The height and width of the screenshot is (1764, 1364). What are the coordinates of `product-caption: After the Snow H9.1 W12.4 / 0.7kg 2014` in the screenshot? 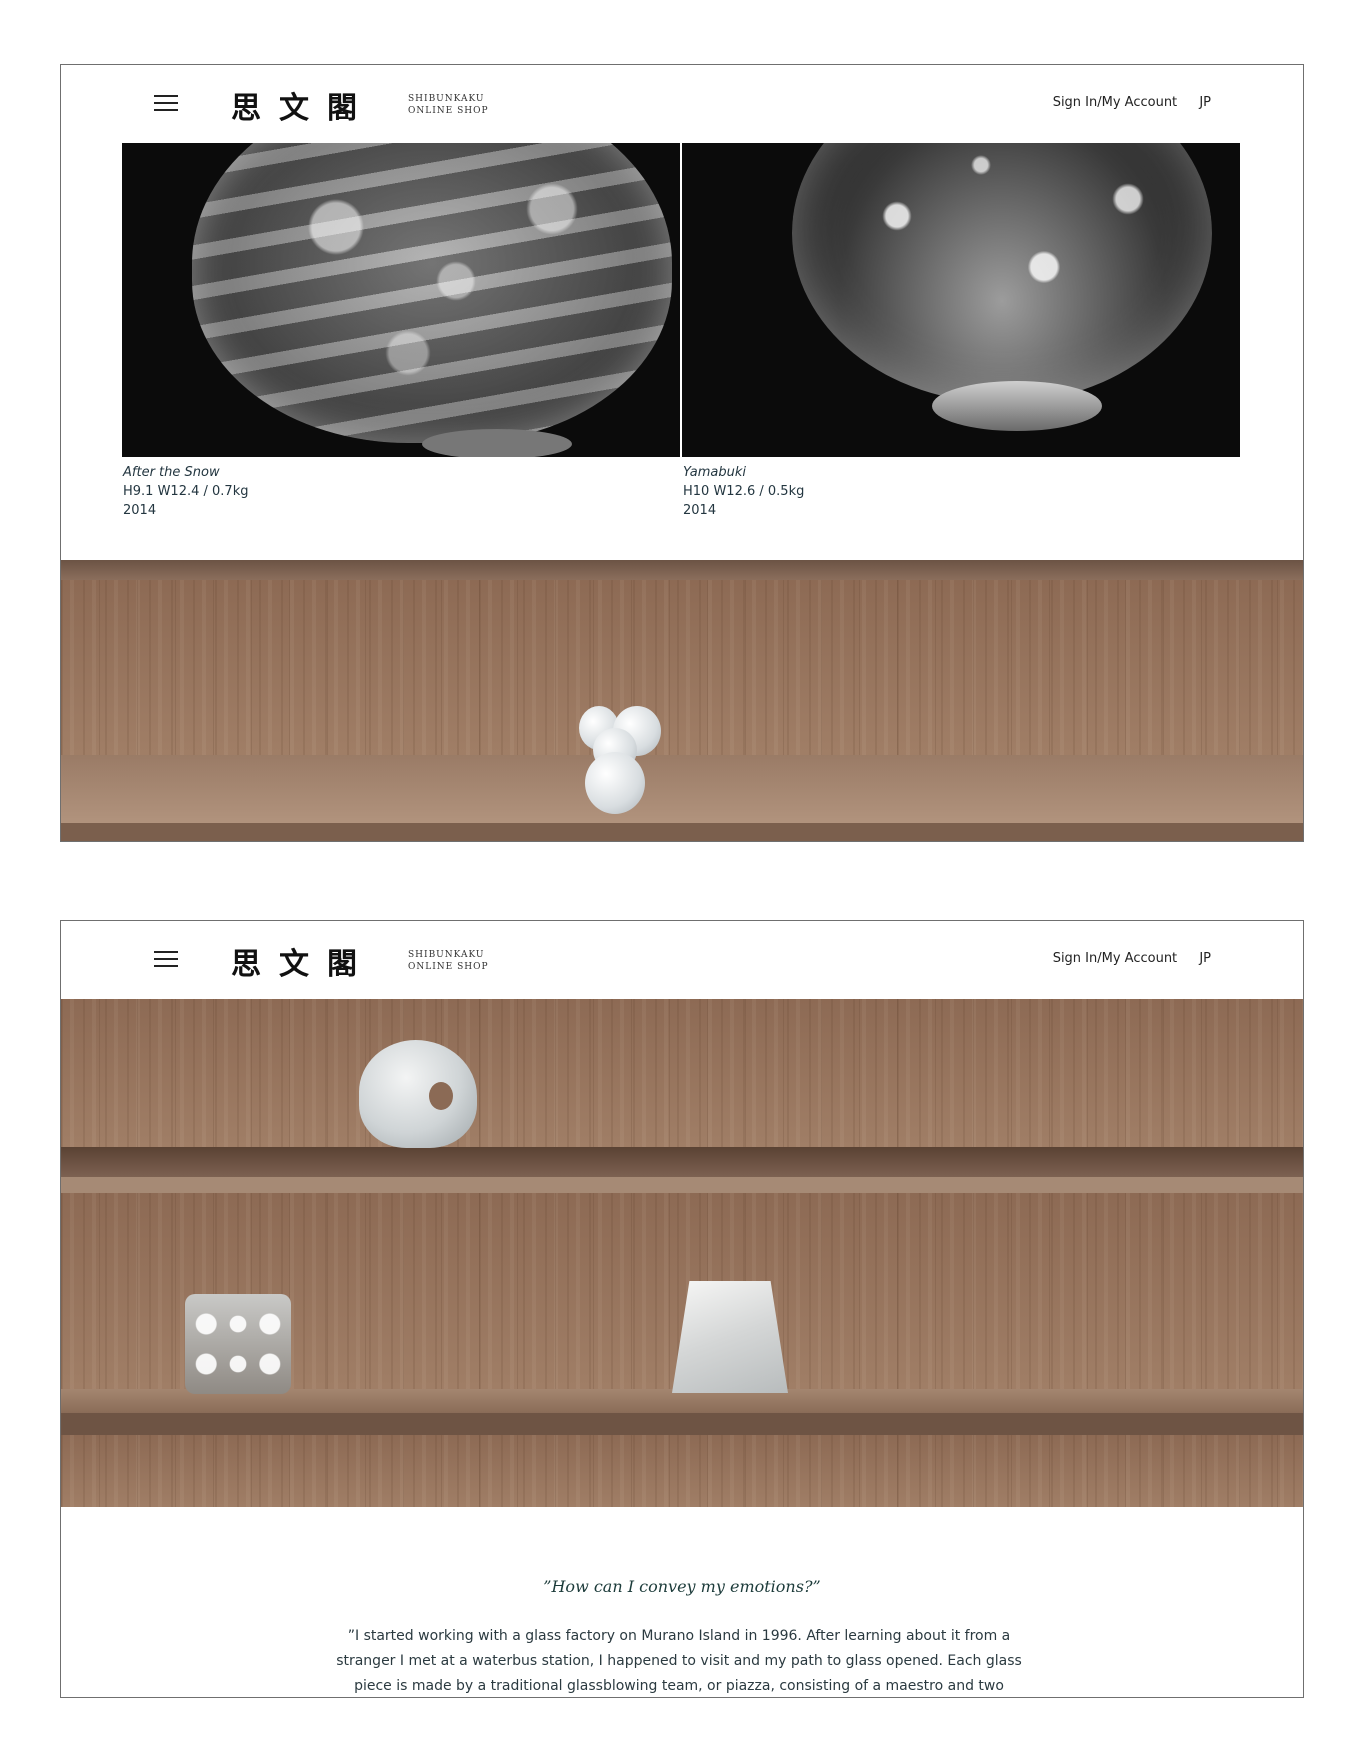 It's located at (185, 491).